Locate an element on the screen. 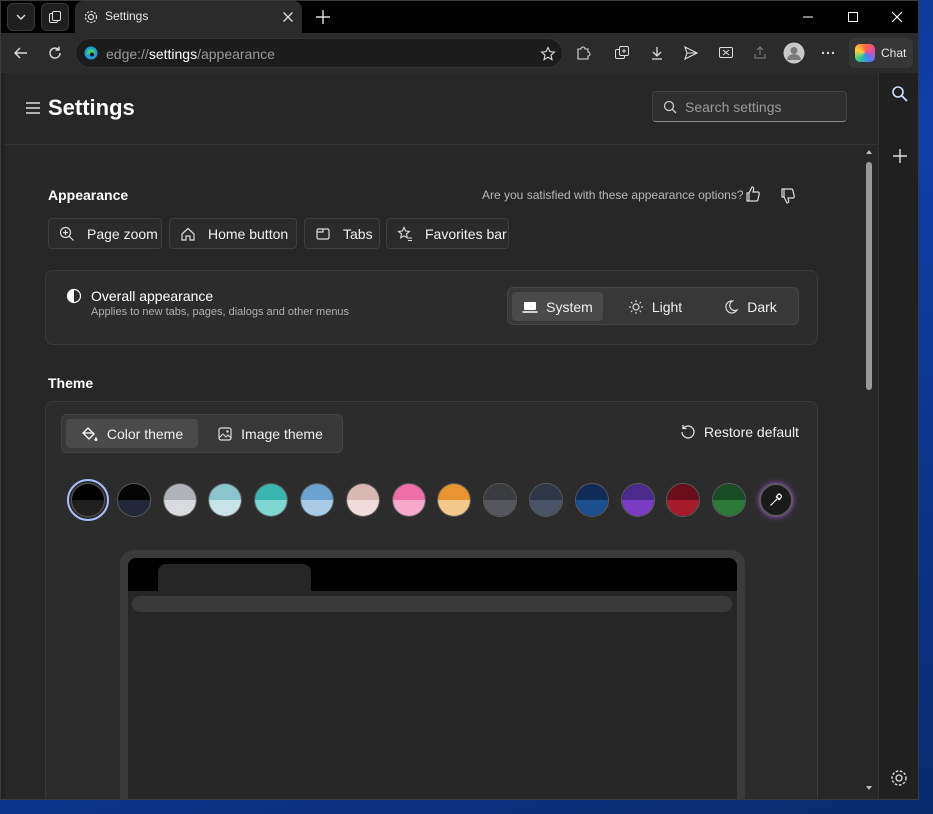 This screenshot has width=933, height=814. workspaces-button is located at coordinates (55, 17).